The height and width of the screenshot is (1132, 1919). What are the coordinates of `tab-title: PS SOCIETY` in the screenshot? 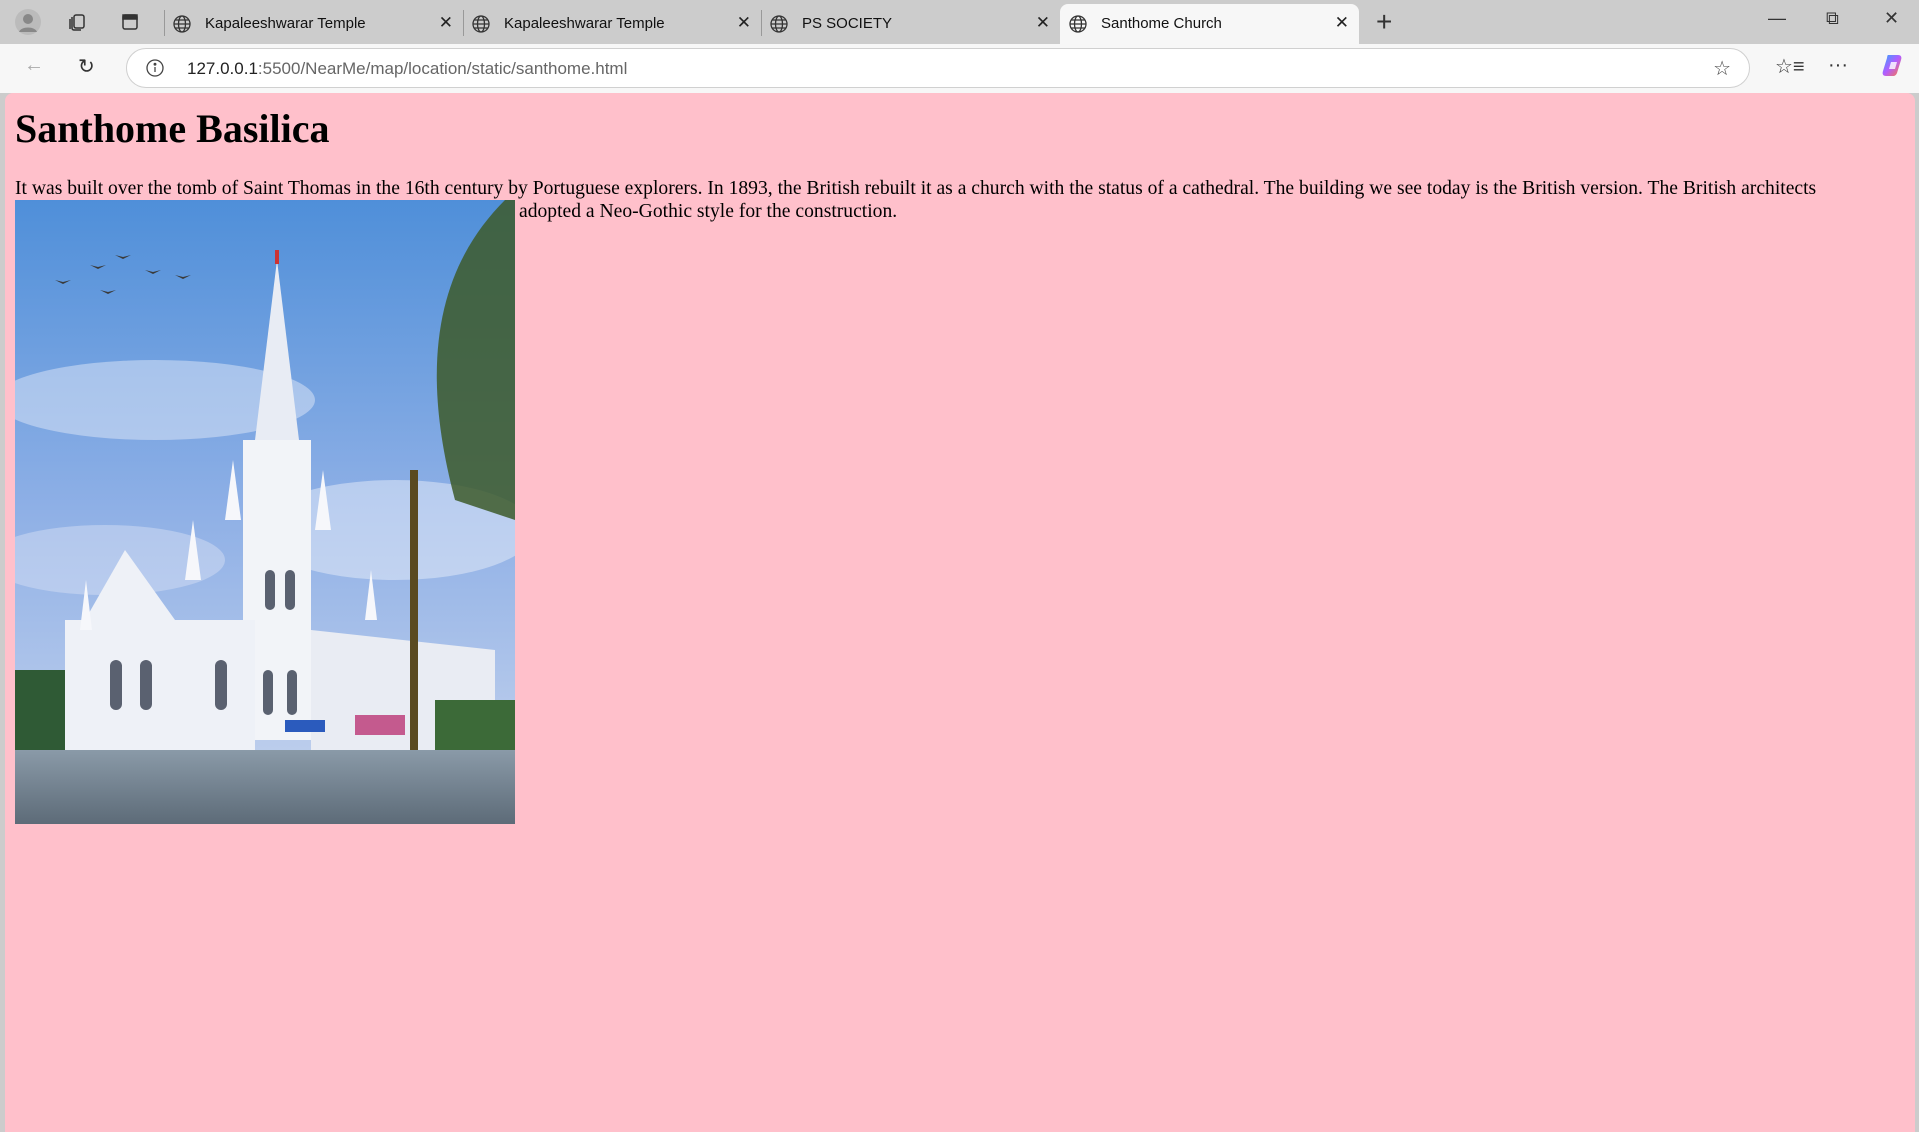 It's located at (847, 23).